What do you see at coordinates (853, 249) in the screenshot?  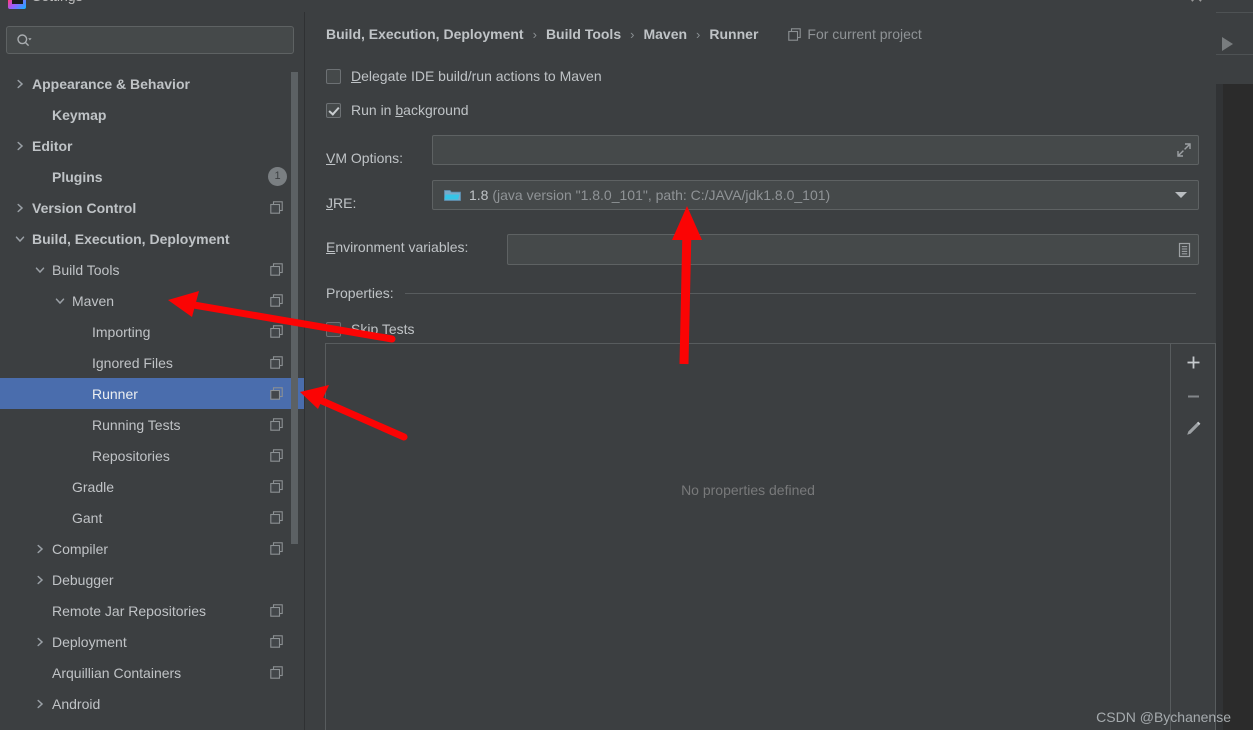 I see `environment-variables-input` at bounding box center [853, 249].